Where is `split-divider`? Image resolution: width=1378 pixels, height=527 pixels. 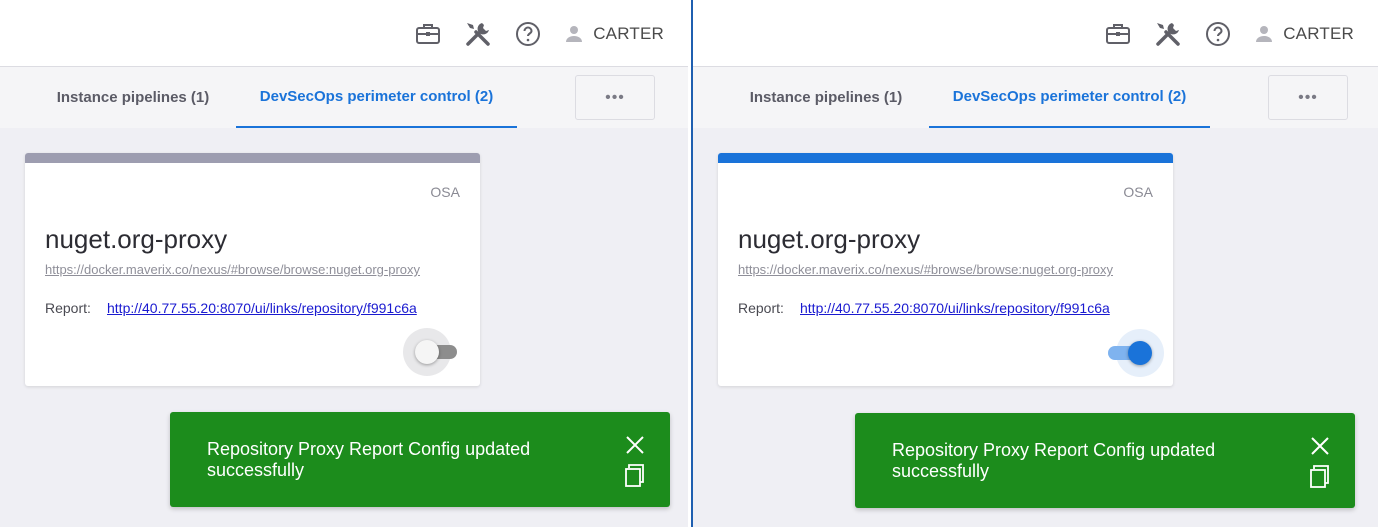
split-divider is located at coordinates (692, 263).